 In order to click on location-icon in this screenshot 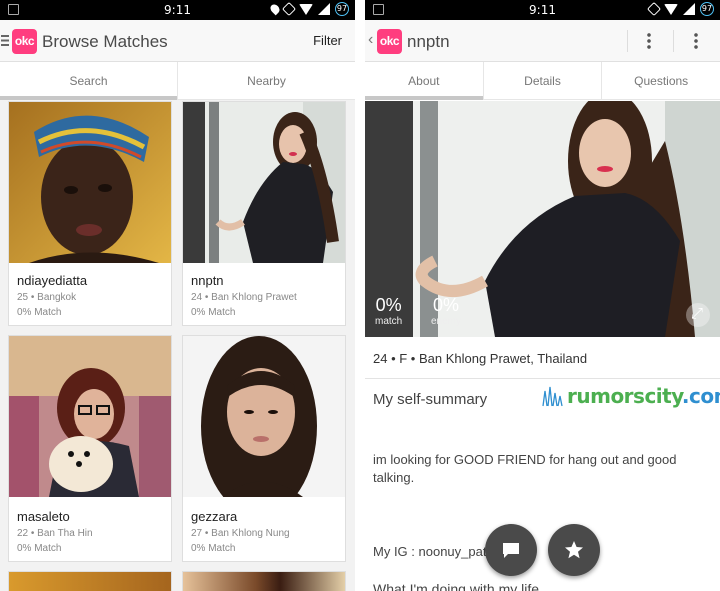, I will do `click(275, 9)`.